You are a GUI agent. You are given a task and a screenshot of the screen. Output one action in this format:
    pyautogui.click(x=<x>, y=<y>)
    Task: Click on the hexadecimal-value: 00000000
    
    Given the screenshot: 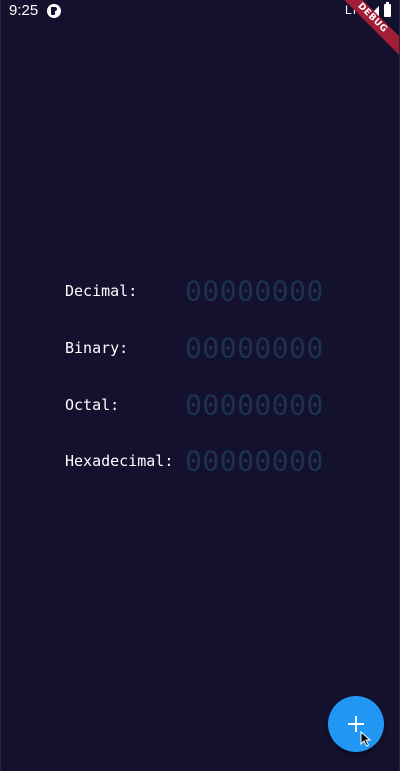 What is the action you would take?
    pyautogui.click(x=254, y=461)
    